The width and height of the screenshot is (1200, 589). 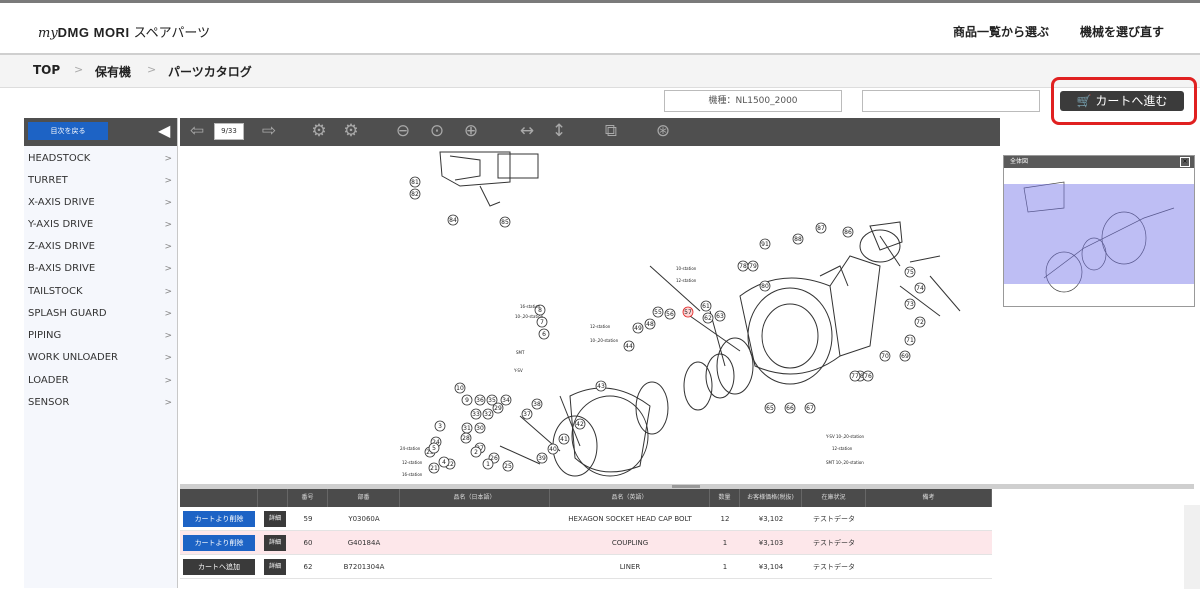 What do you see at coordinates (650, 324) in the screenshot?
I see `part-callout: 48` at bounding box center [650, 324].